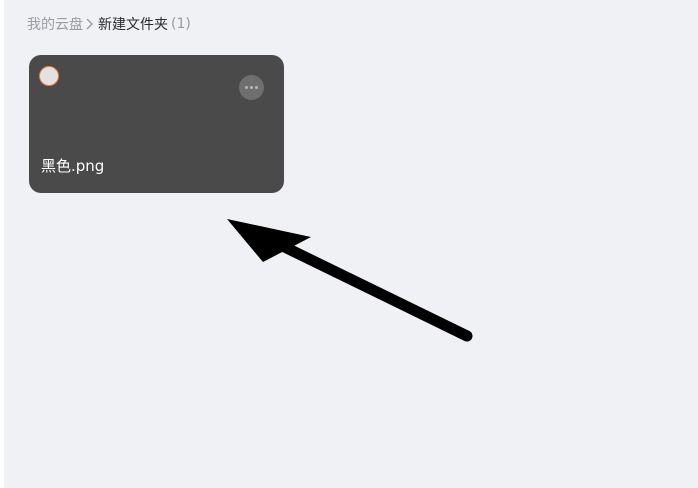  I want to click on left-edge-strip, so click(2, 244).